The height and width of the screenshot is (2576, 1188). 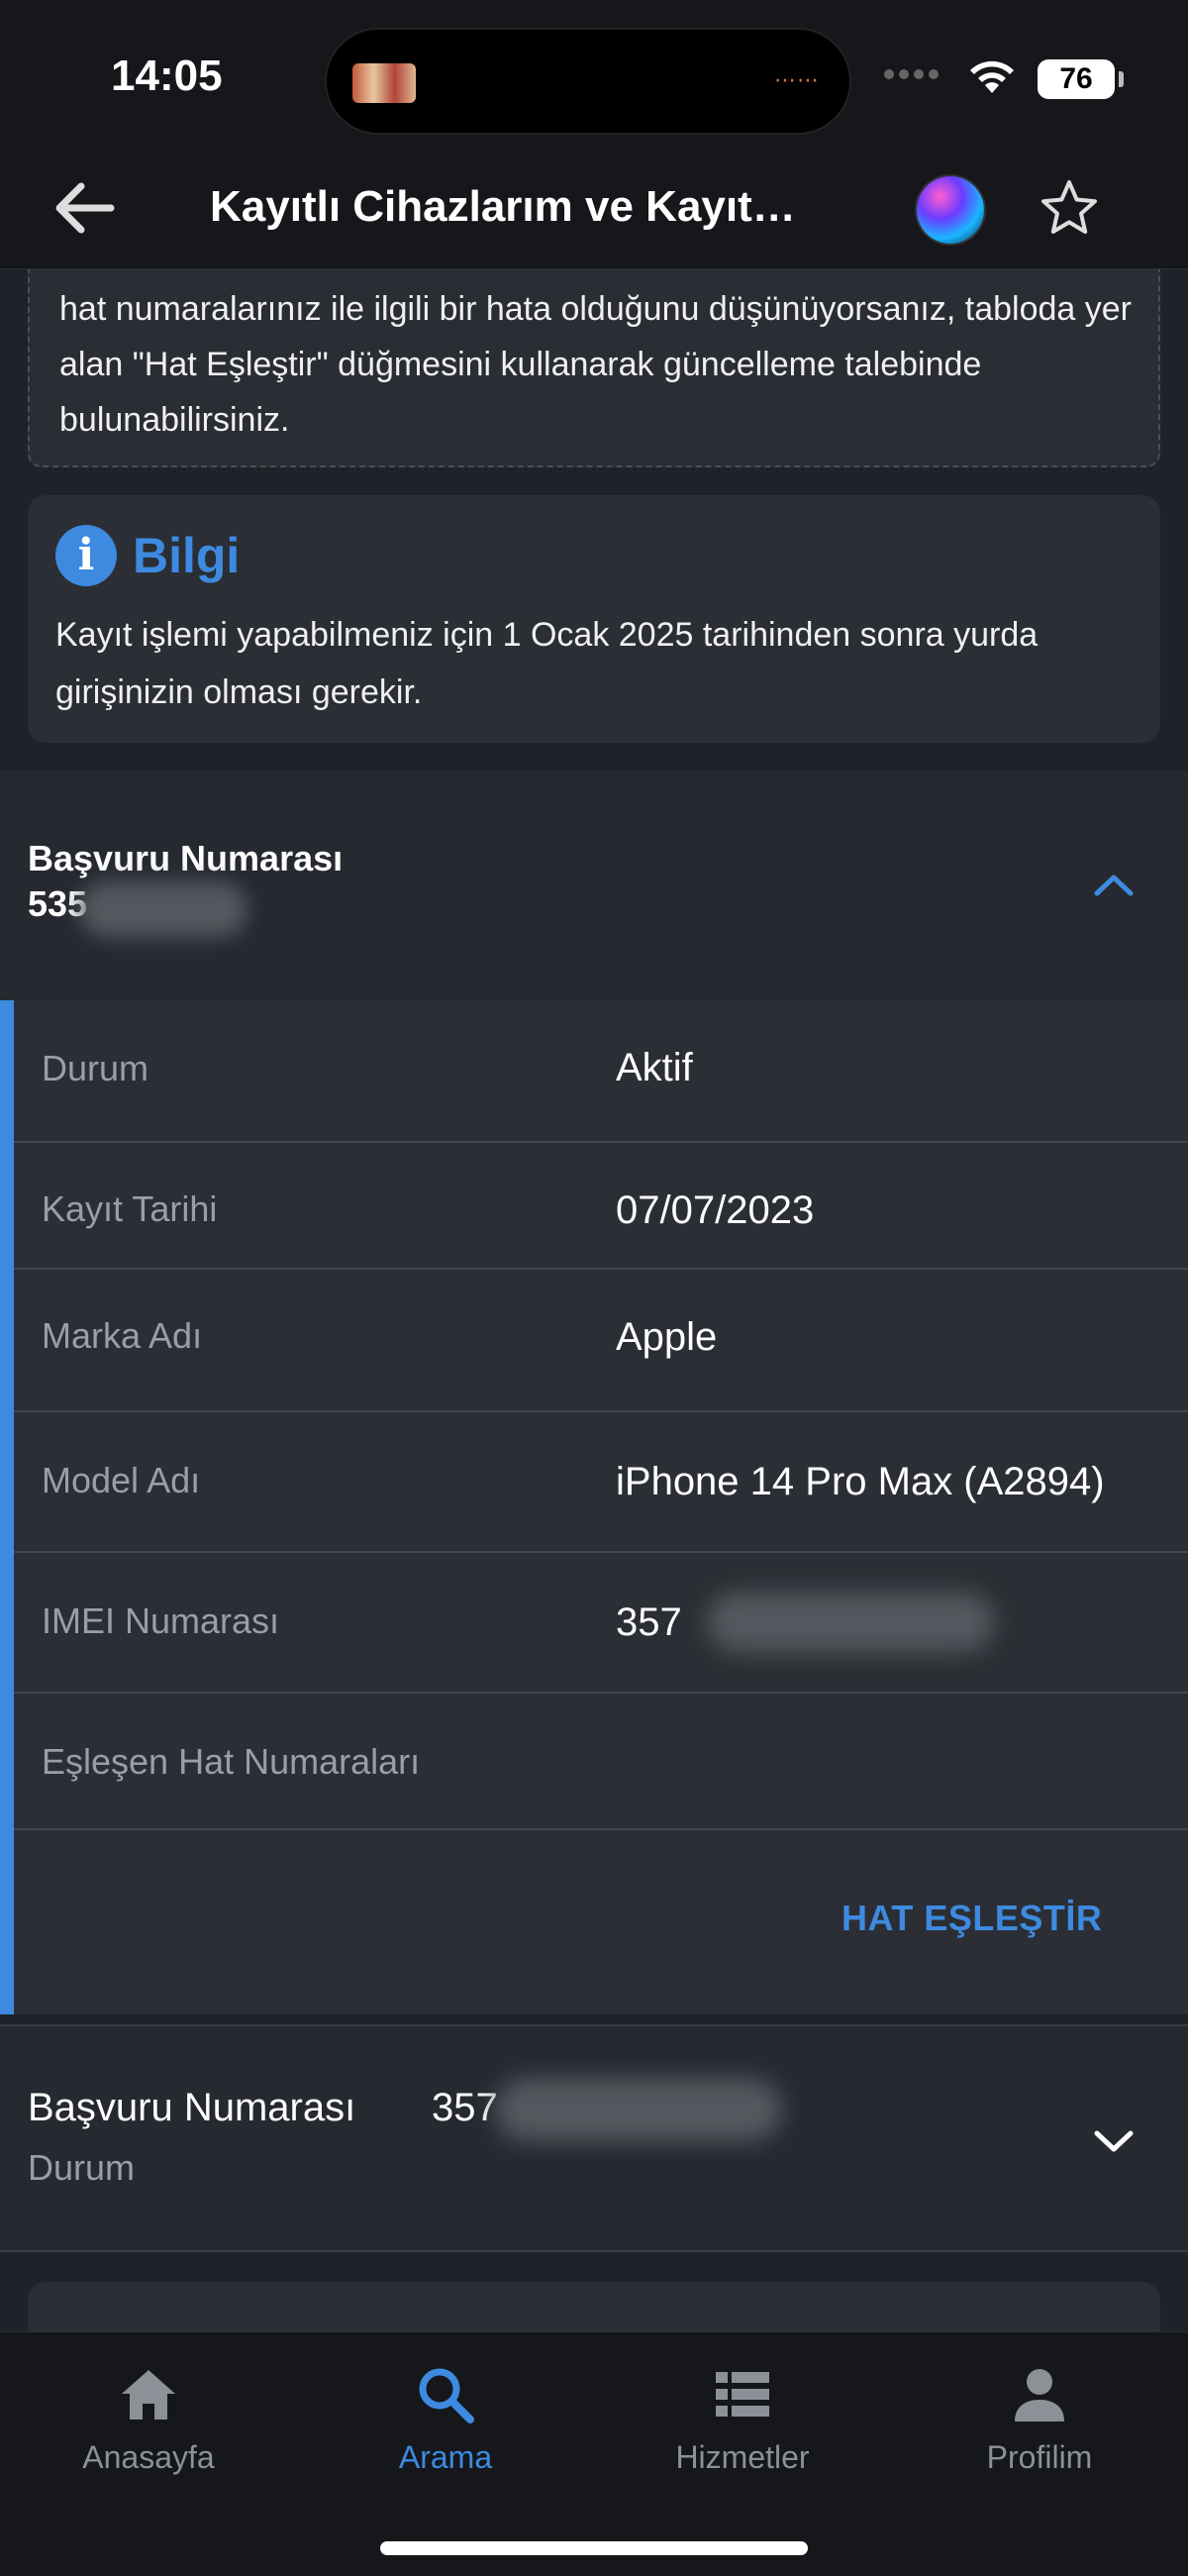 What do you see at coordinates (601, 1341) in the screenshot?
I see `detail-row-brand: Marka Adı Apple` at bounding box center [601, 1341].